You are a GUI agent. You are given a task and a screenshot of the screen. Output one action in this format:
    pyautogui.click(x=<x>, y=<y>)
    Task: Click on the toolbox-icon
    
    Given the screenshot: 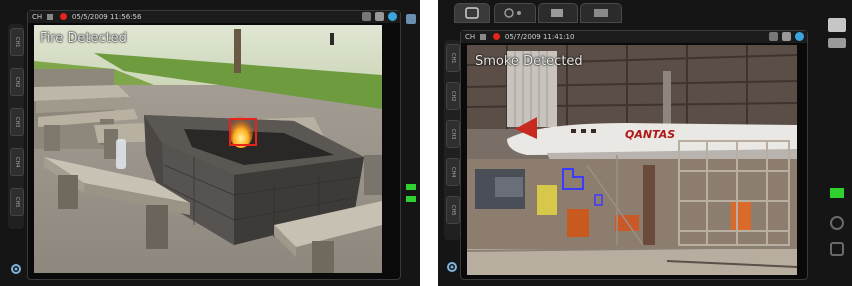 What is the action you would take?
    pyautogui.click(x=837, y=25)
    